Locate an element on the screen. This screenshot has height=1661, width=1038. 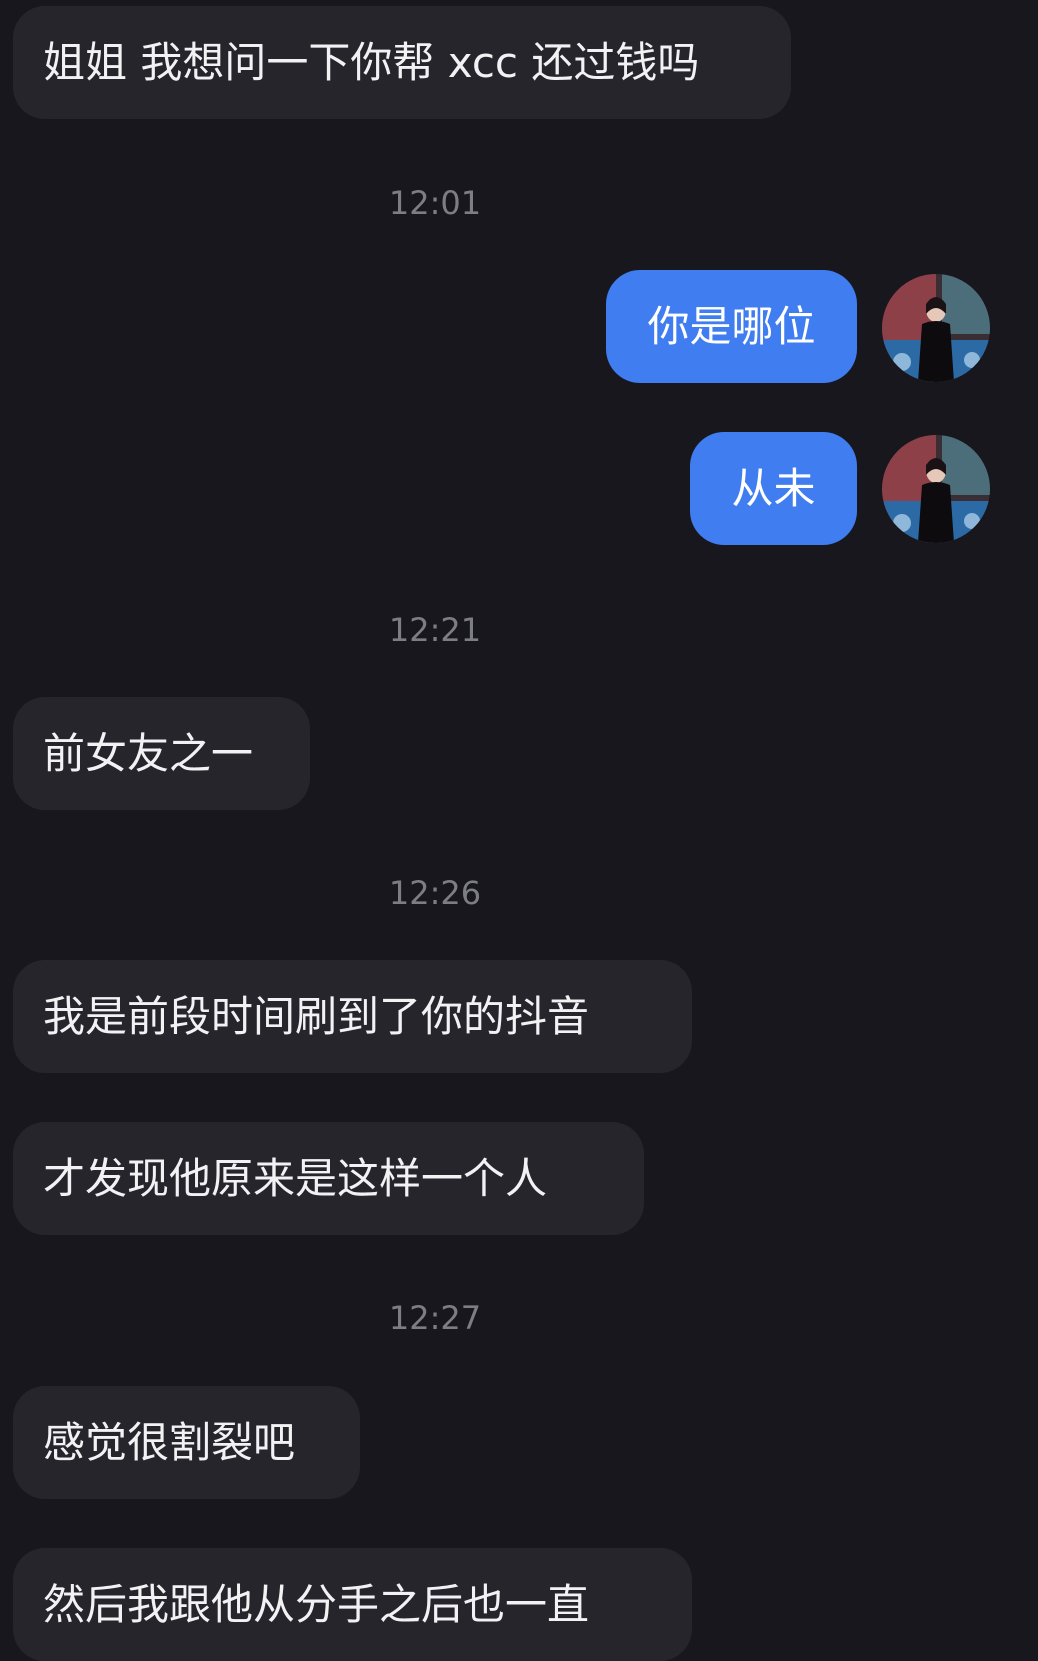
message-text: 我是前段时间刷到了你的抖音 is located at coordinates (316, 1016).